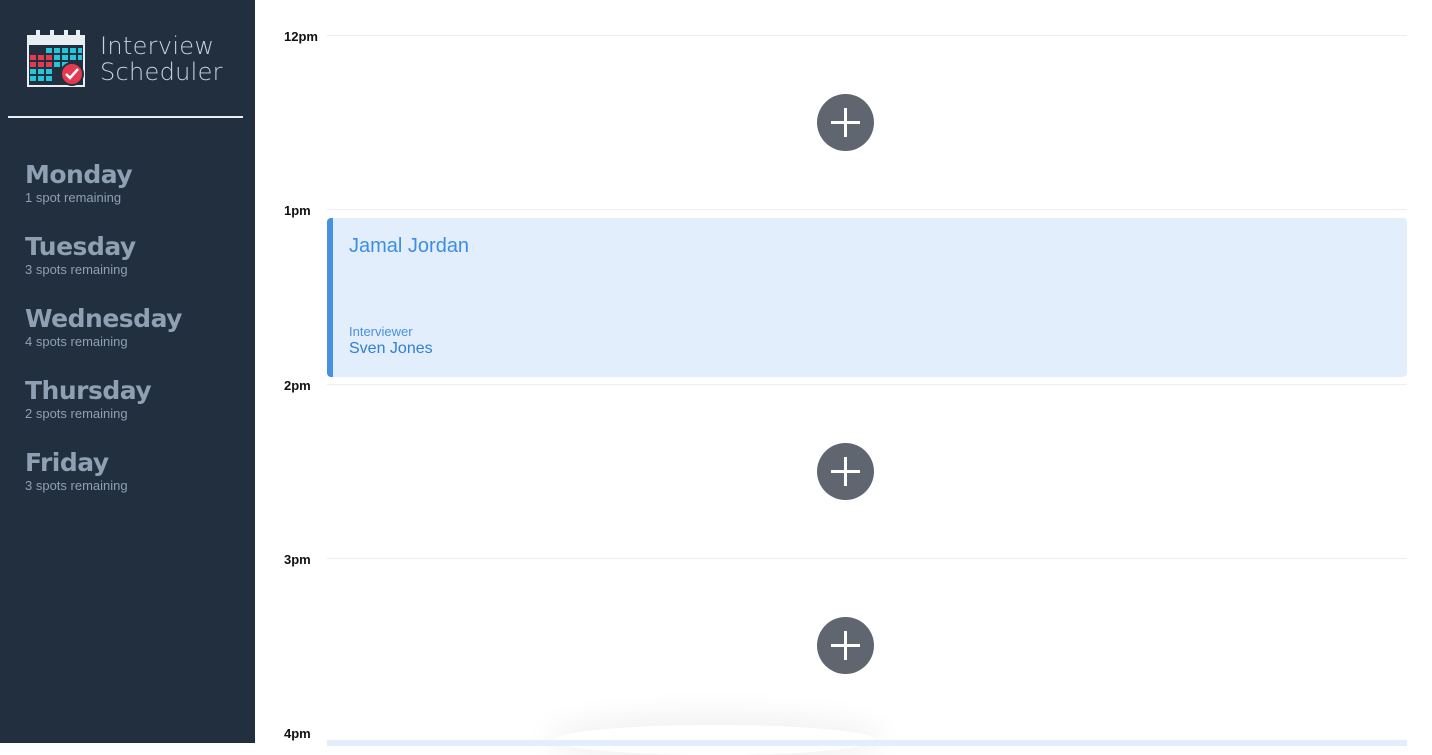  Describe the element at coordinates (73, 197) in the screenshot. I see `day-spots: 1 spot remaining` at that location.